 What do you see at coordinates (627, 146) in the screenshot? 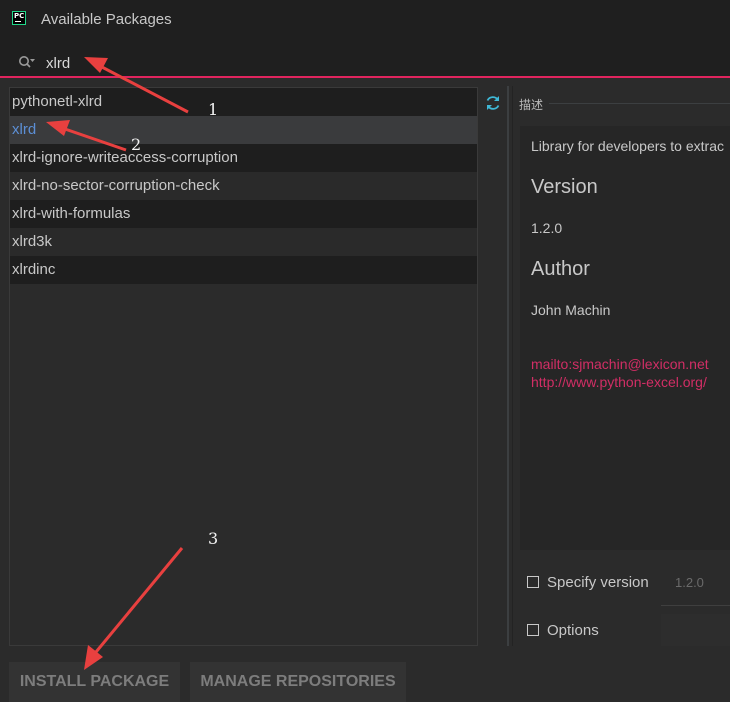
I see `description-text: Library for developers to extrac` at bounding box center [627, 146].